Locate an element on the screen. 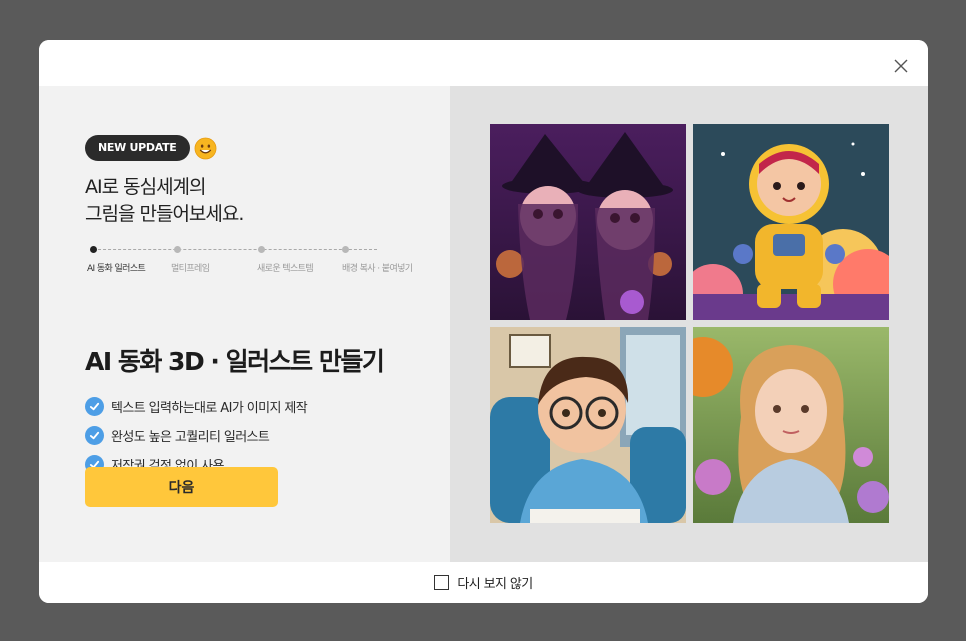 The width and height of the screenshot is (966, 641). feature-item: 텍스트 입력하는대로 AI가 이미지 제작 is located at coordinates (196, 406).